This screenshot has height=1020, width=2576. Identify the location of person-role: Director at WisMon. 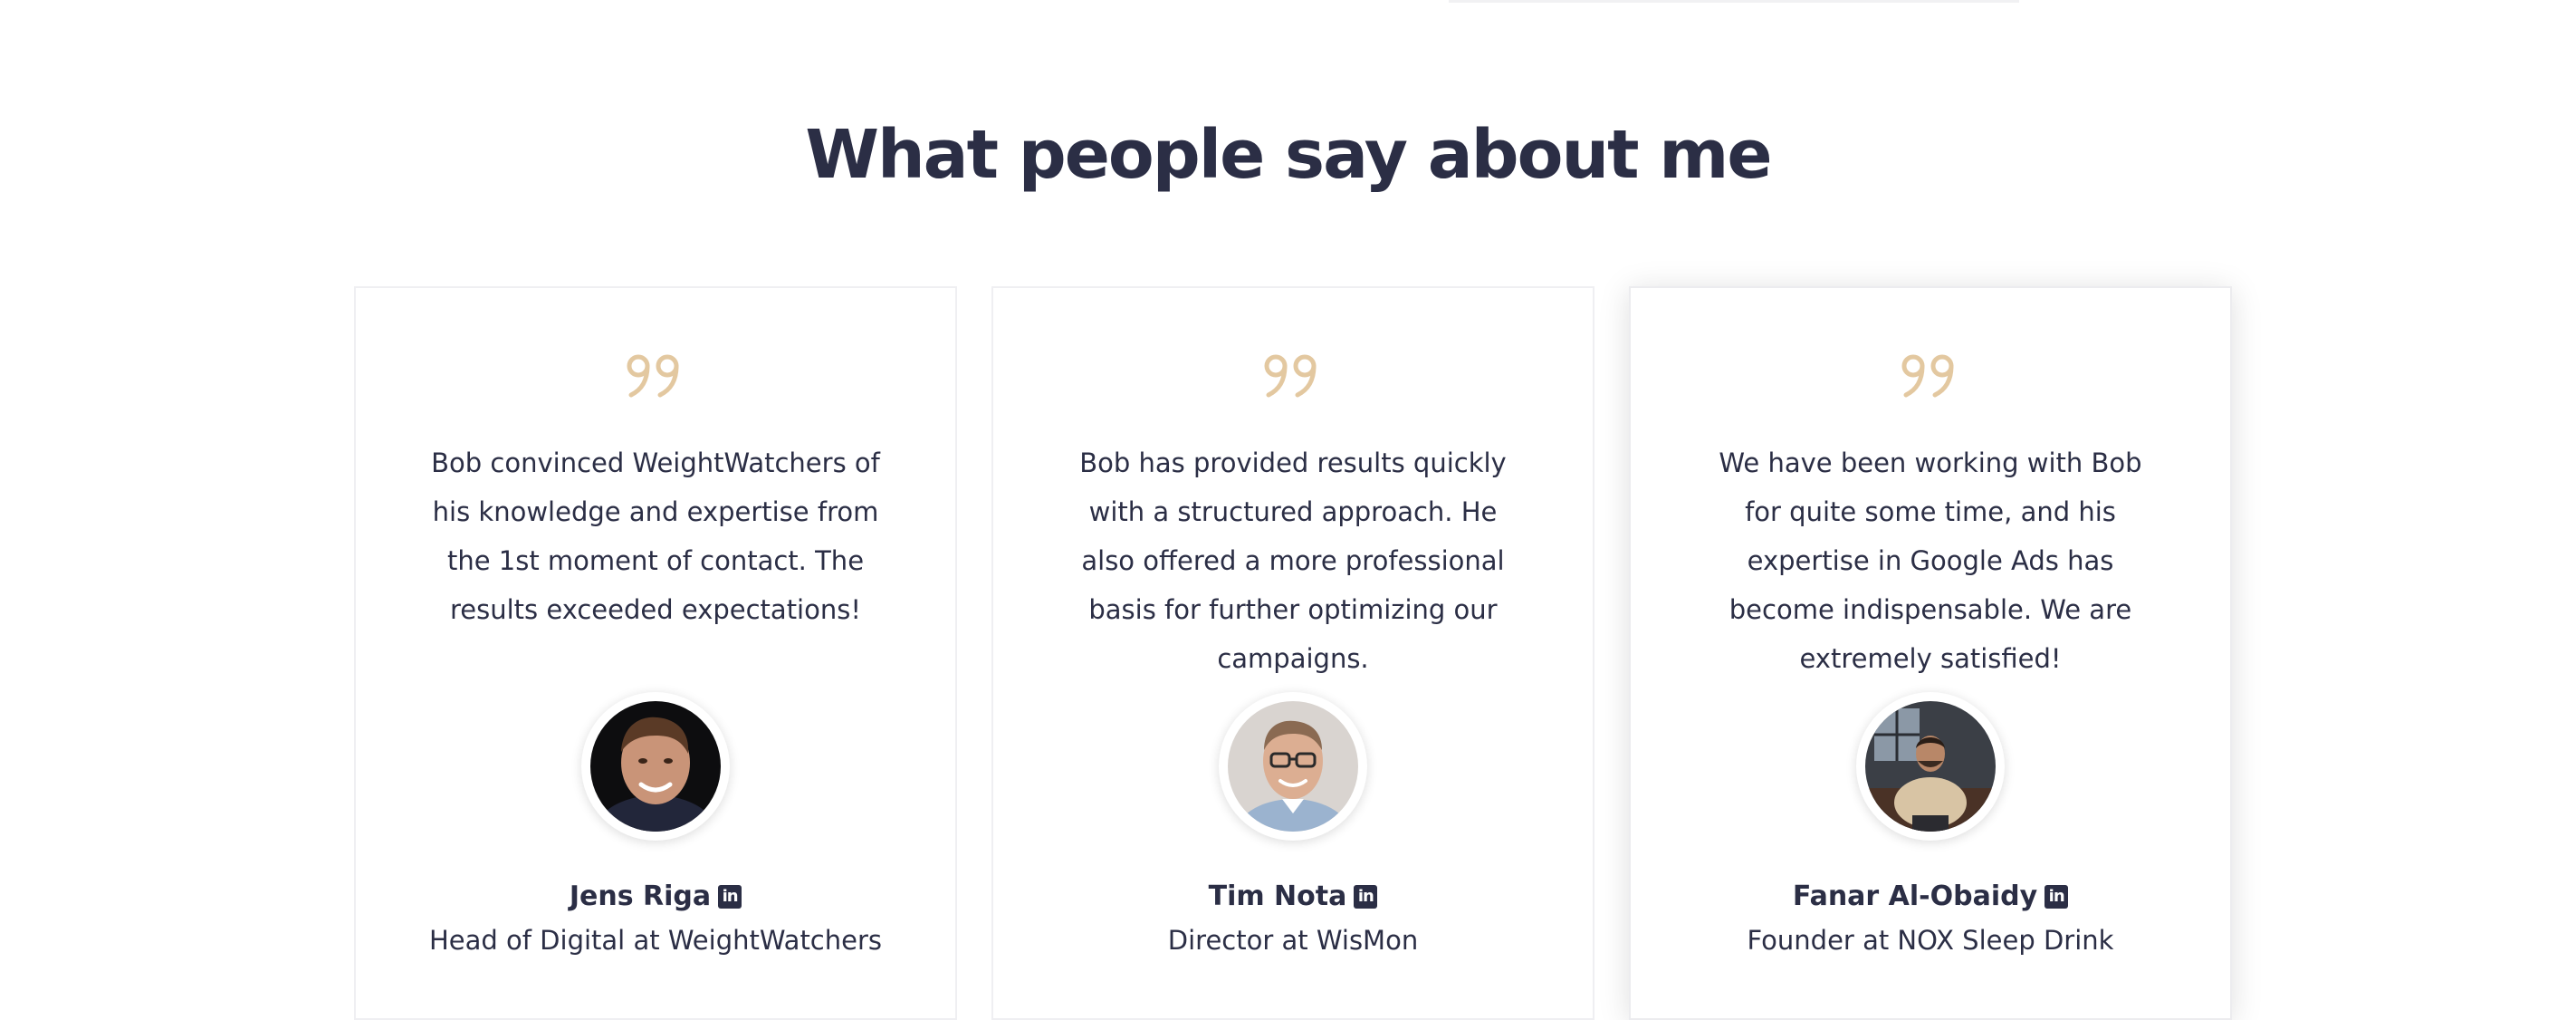
(1293, 940).